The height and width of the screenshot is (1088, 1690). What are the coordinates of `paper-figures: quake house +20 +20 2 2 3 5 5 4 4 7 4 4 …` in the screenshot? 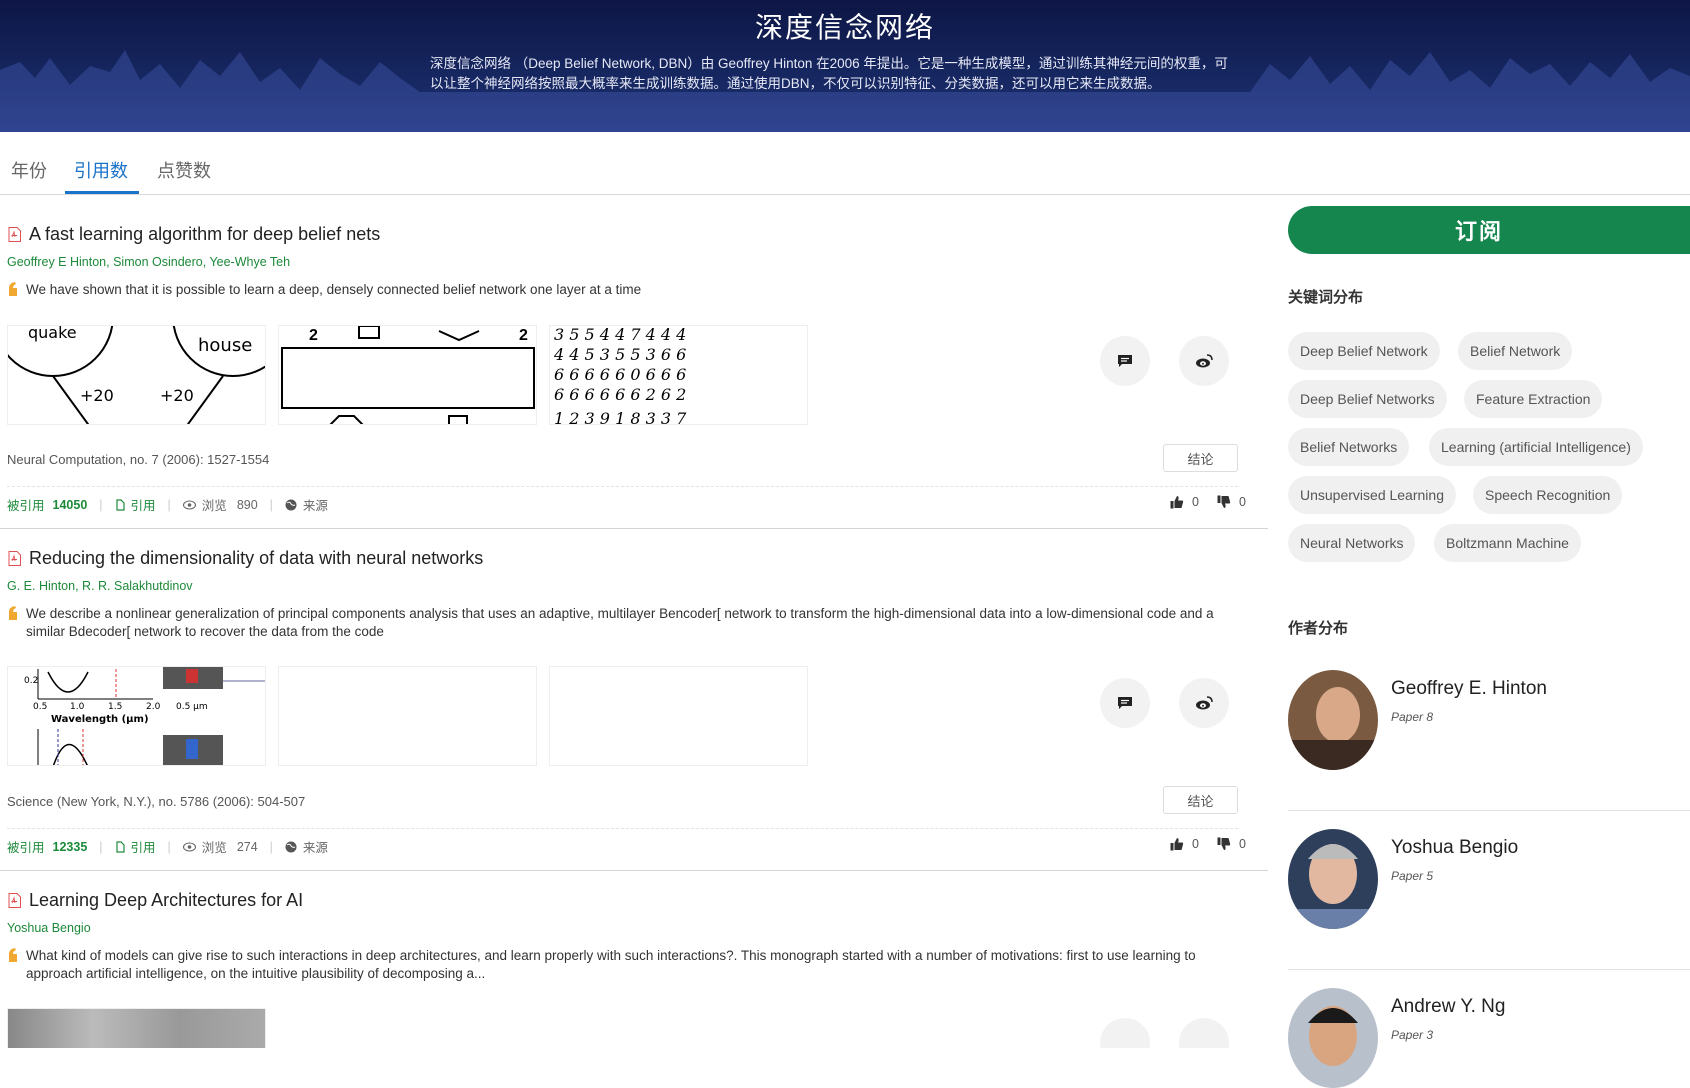 It's located at (407, 375).